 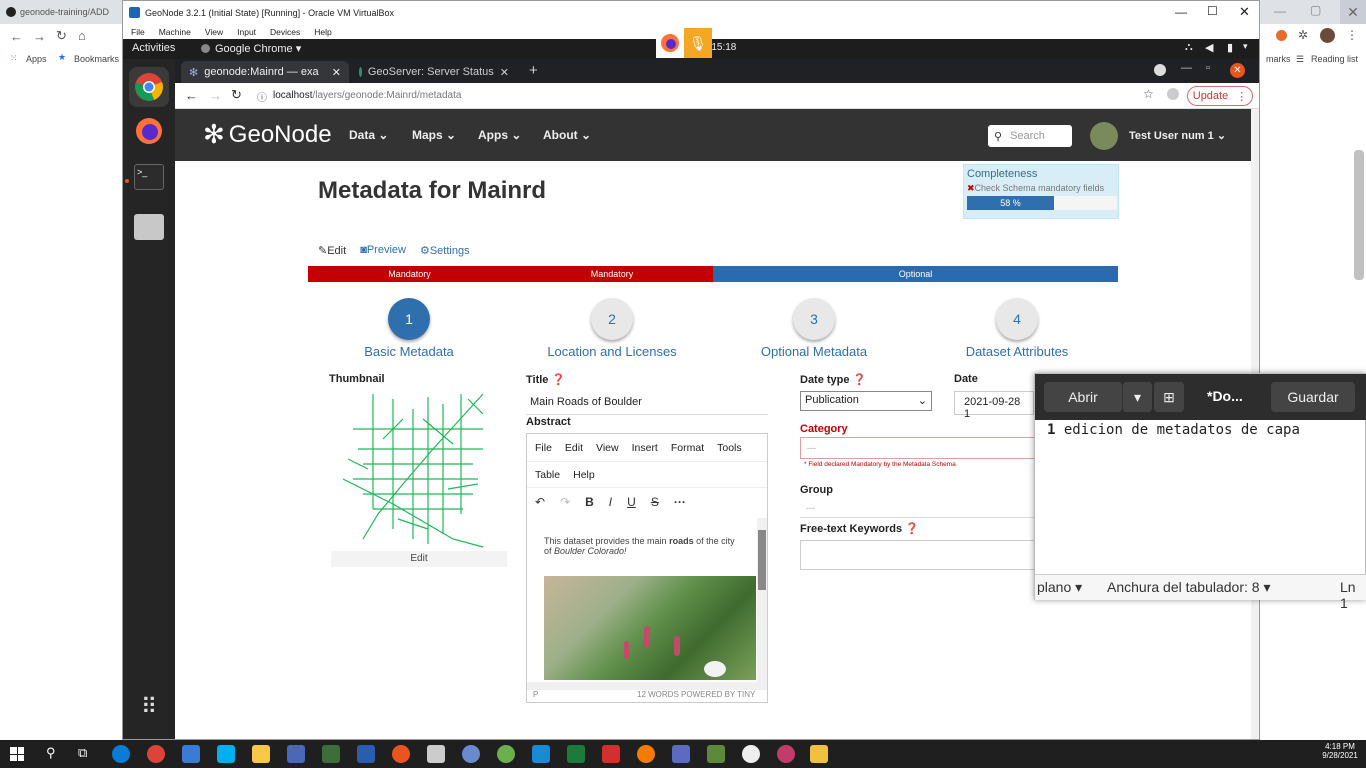 I want to click on step-4-label: Dataset Attributes, so click(x=1017, y=351).